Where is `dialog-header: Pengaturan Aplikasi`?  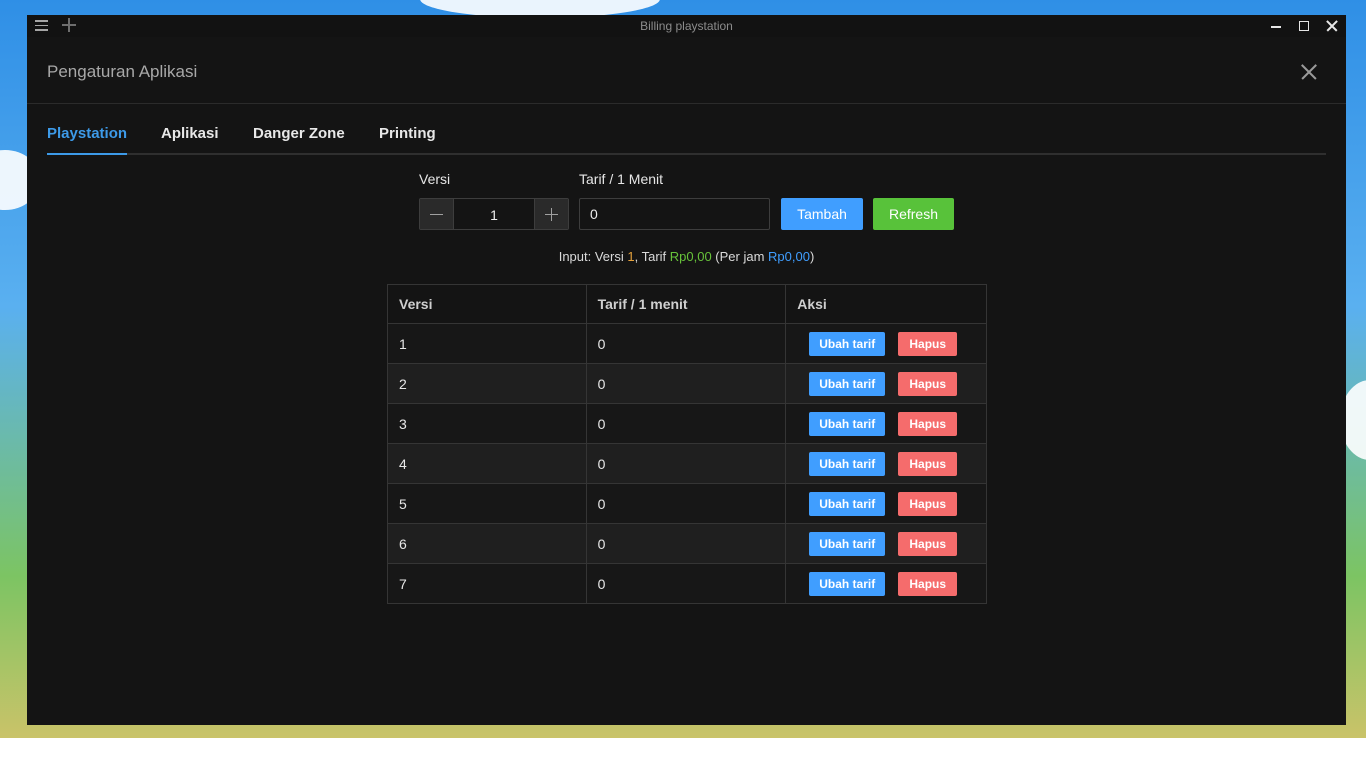
dialog-header: Pengaturan Aplikasi is located at coordinates (686, 70).